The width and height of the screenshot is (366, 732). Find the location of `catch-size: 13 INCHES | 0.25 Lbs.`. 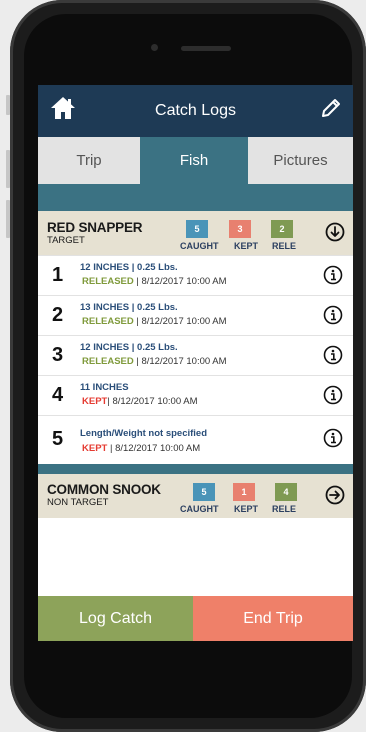

catch-size: 13 INCHES | 0.25 Lbs. is located at coordinates (129, 307).